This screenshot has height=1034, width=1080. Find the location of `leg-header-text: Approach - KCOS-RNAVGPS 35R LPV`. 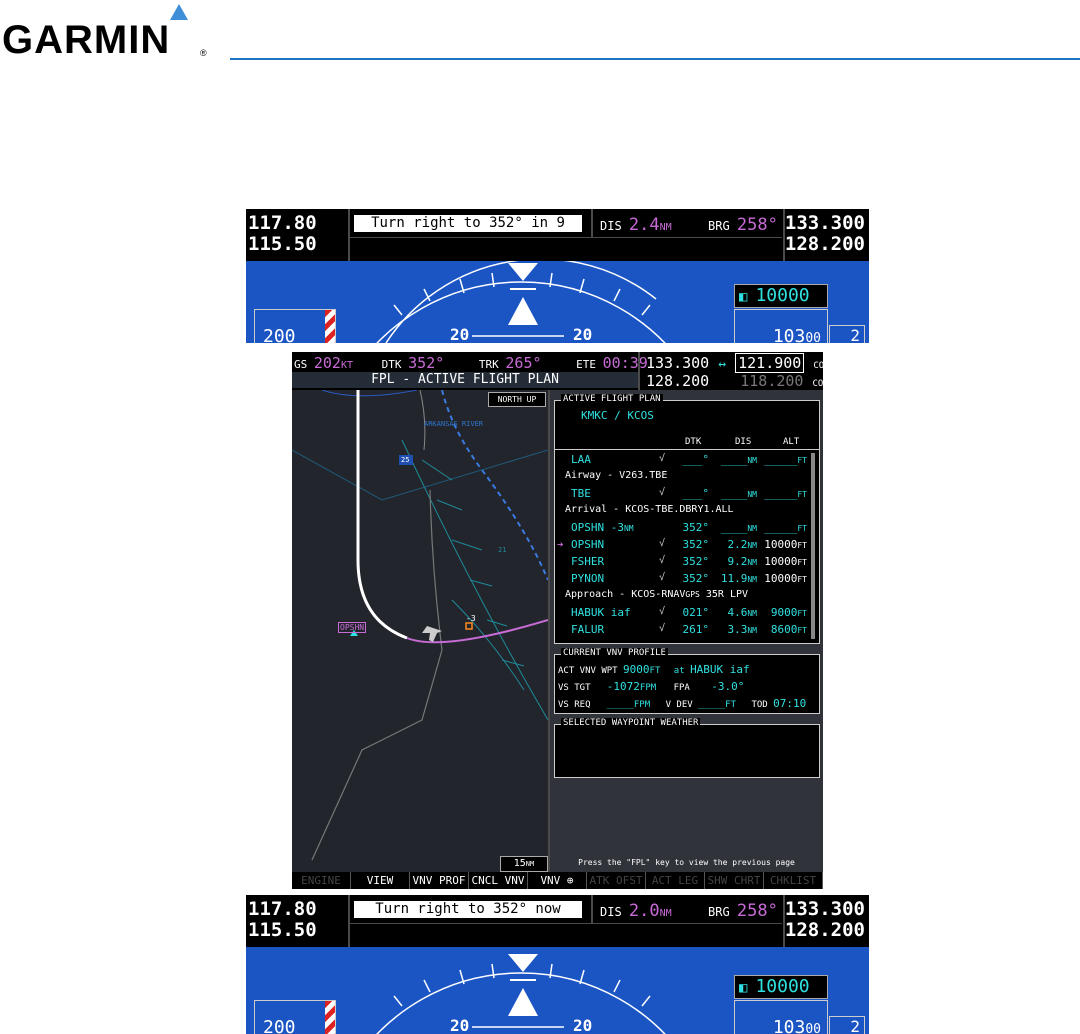

leg-header-text: Approach - KCOS-RNAVGPS 35R LPV is located at coordinates (657, 594).